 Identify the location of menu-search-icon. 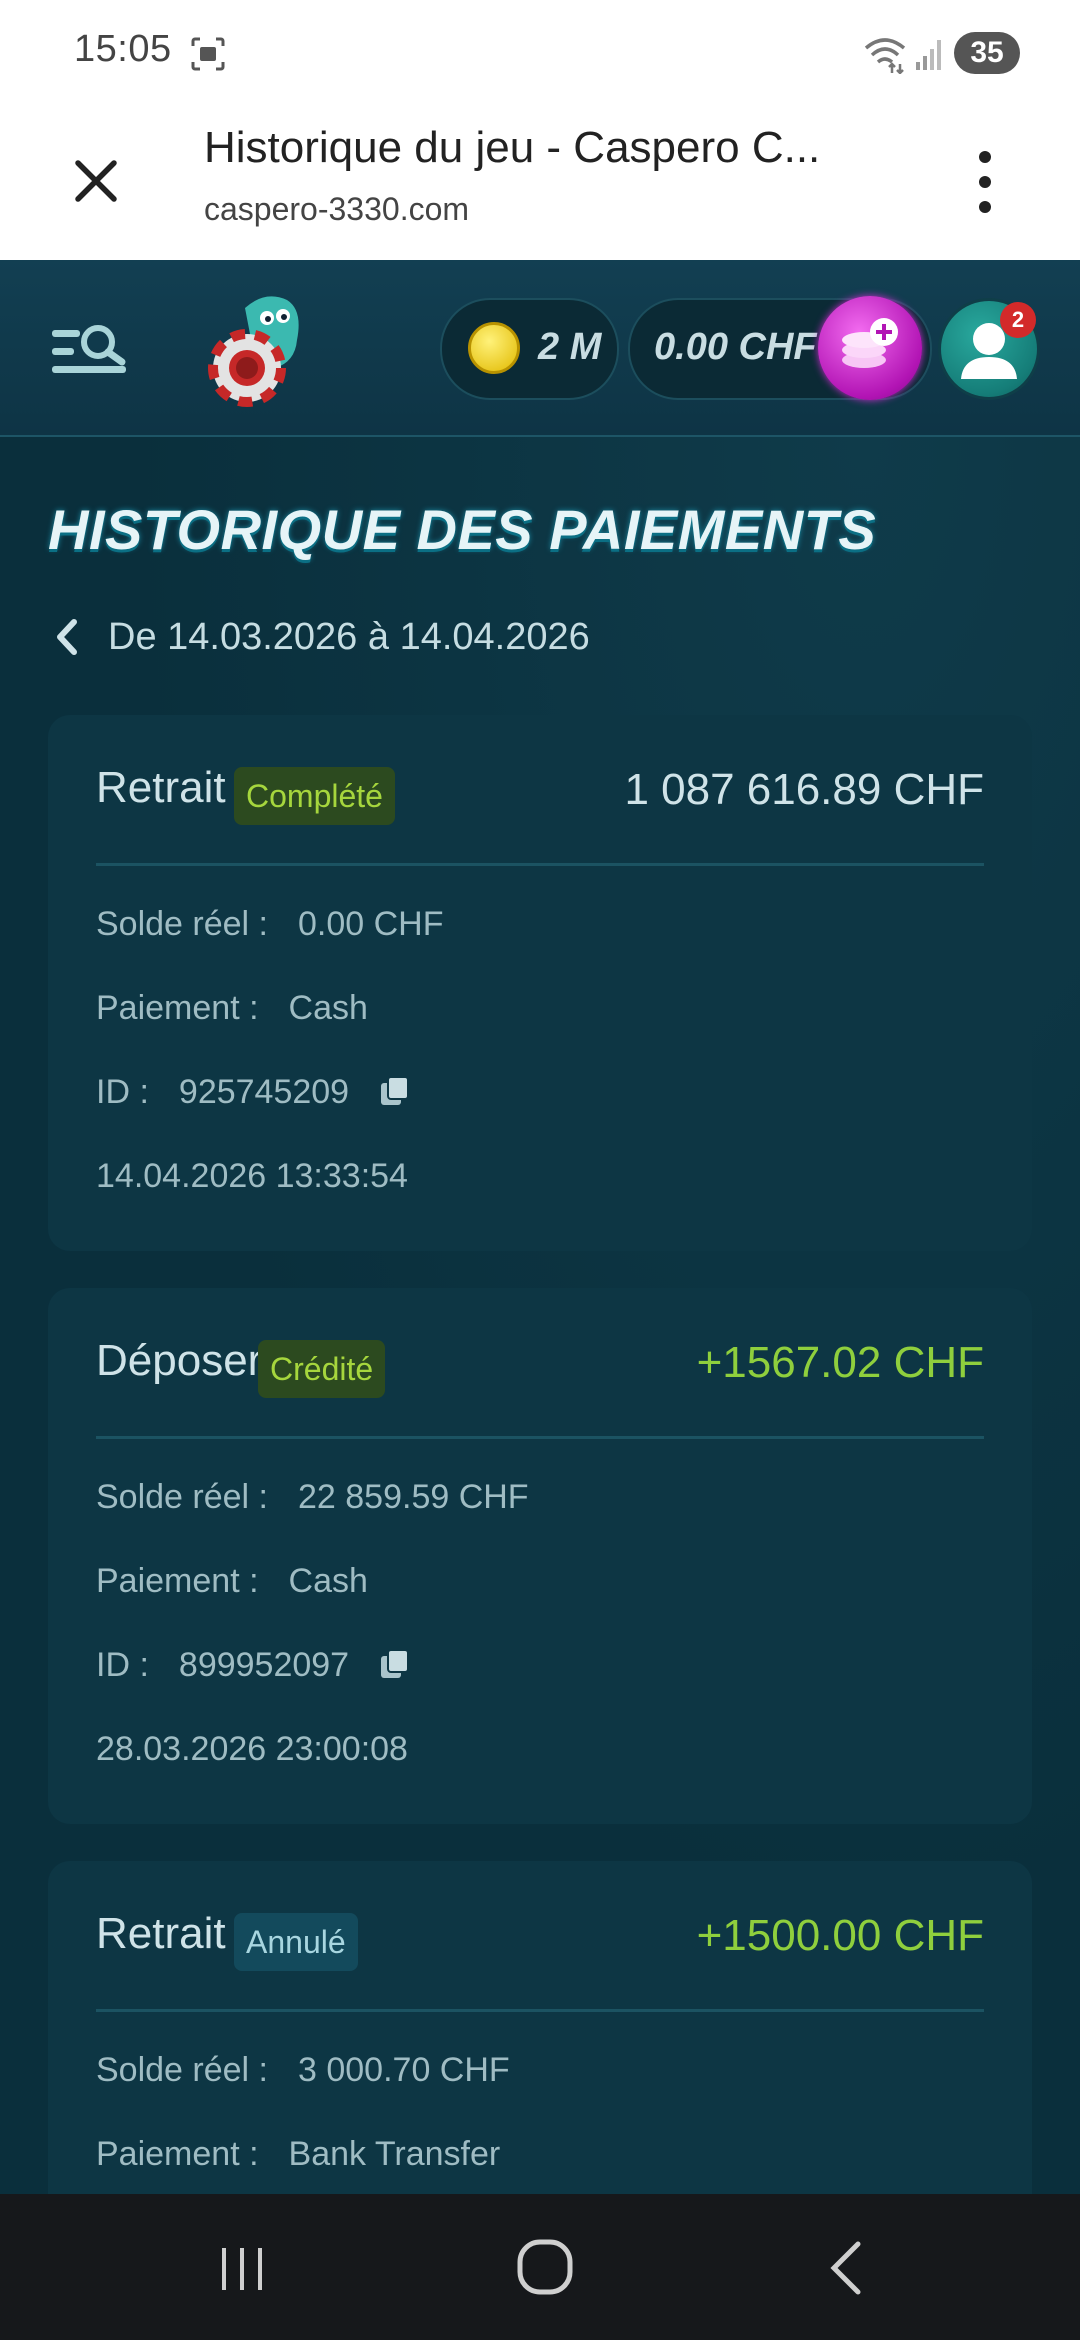
(90, 352).